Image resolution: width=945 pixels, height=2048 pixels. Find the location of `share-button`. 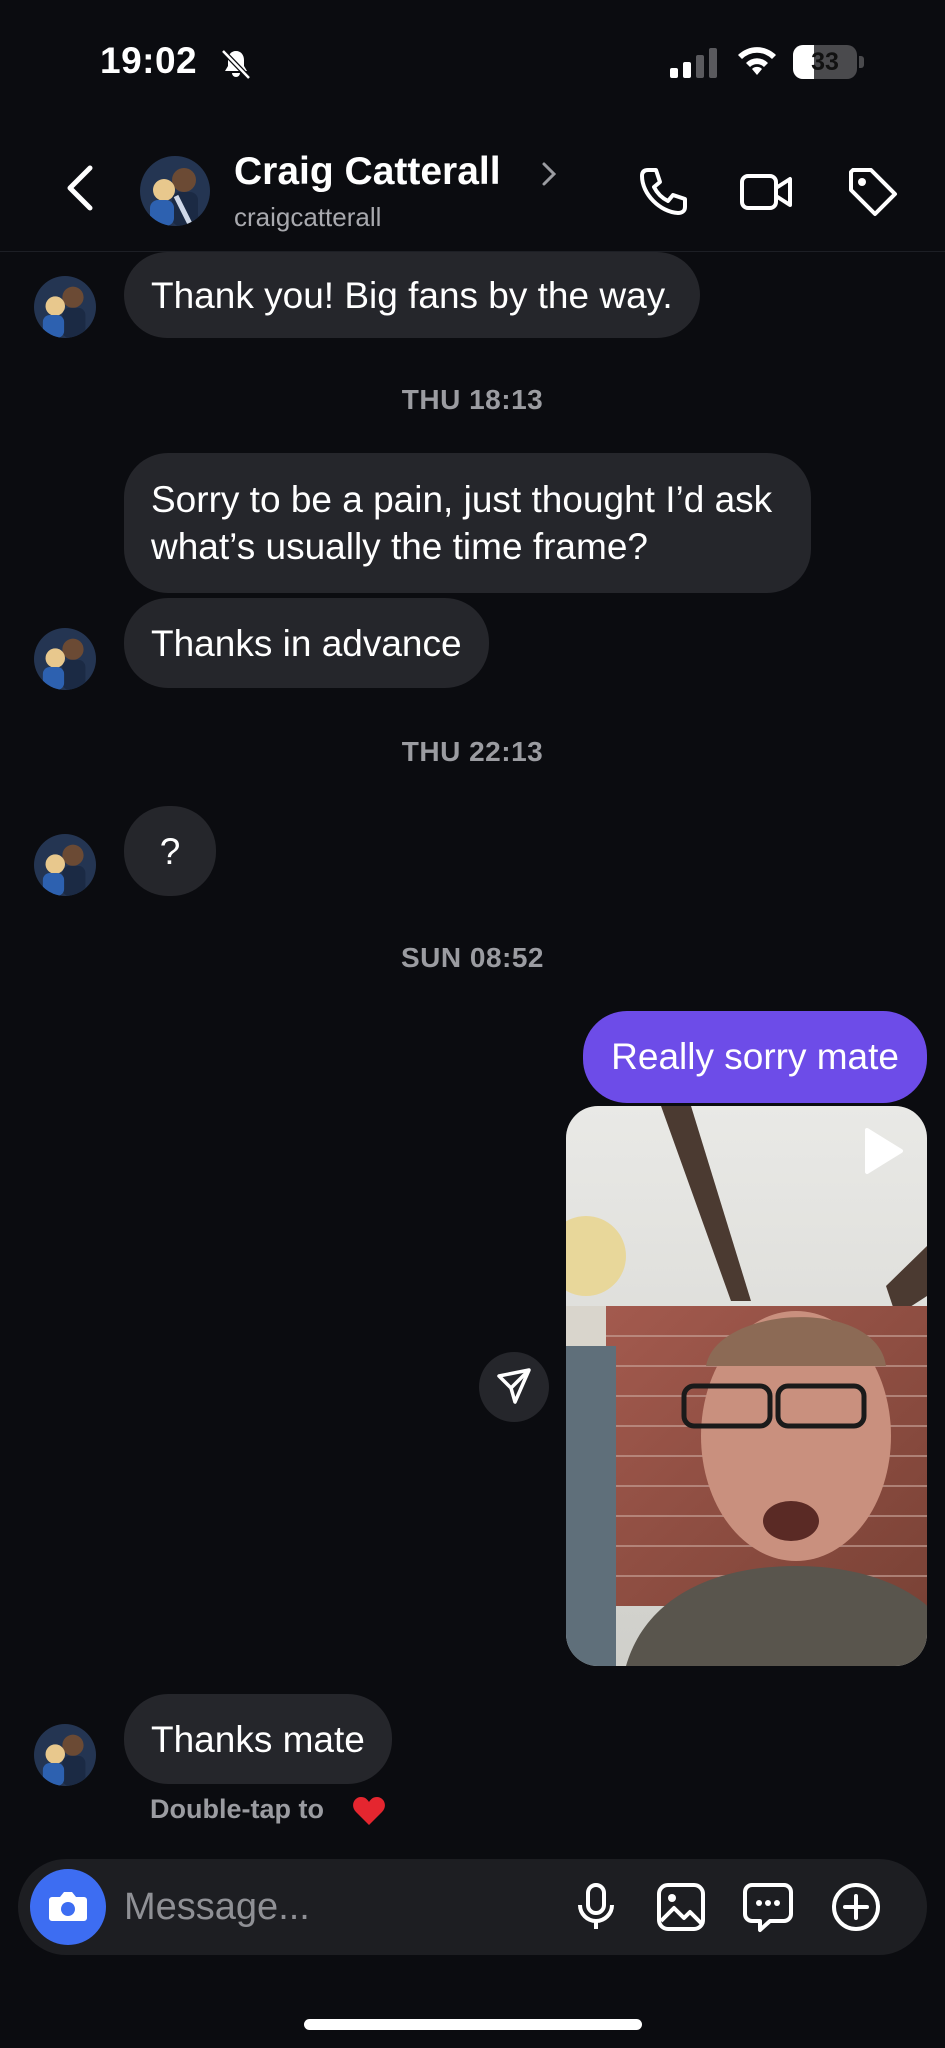

share-button is located at coordinates (514, 1387).